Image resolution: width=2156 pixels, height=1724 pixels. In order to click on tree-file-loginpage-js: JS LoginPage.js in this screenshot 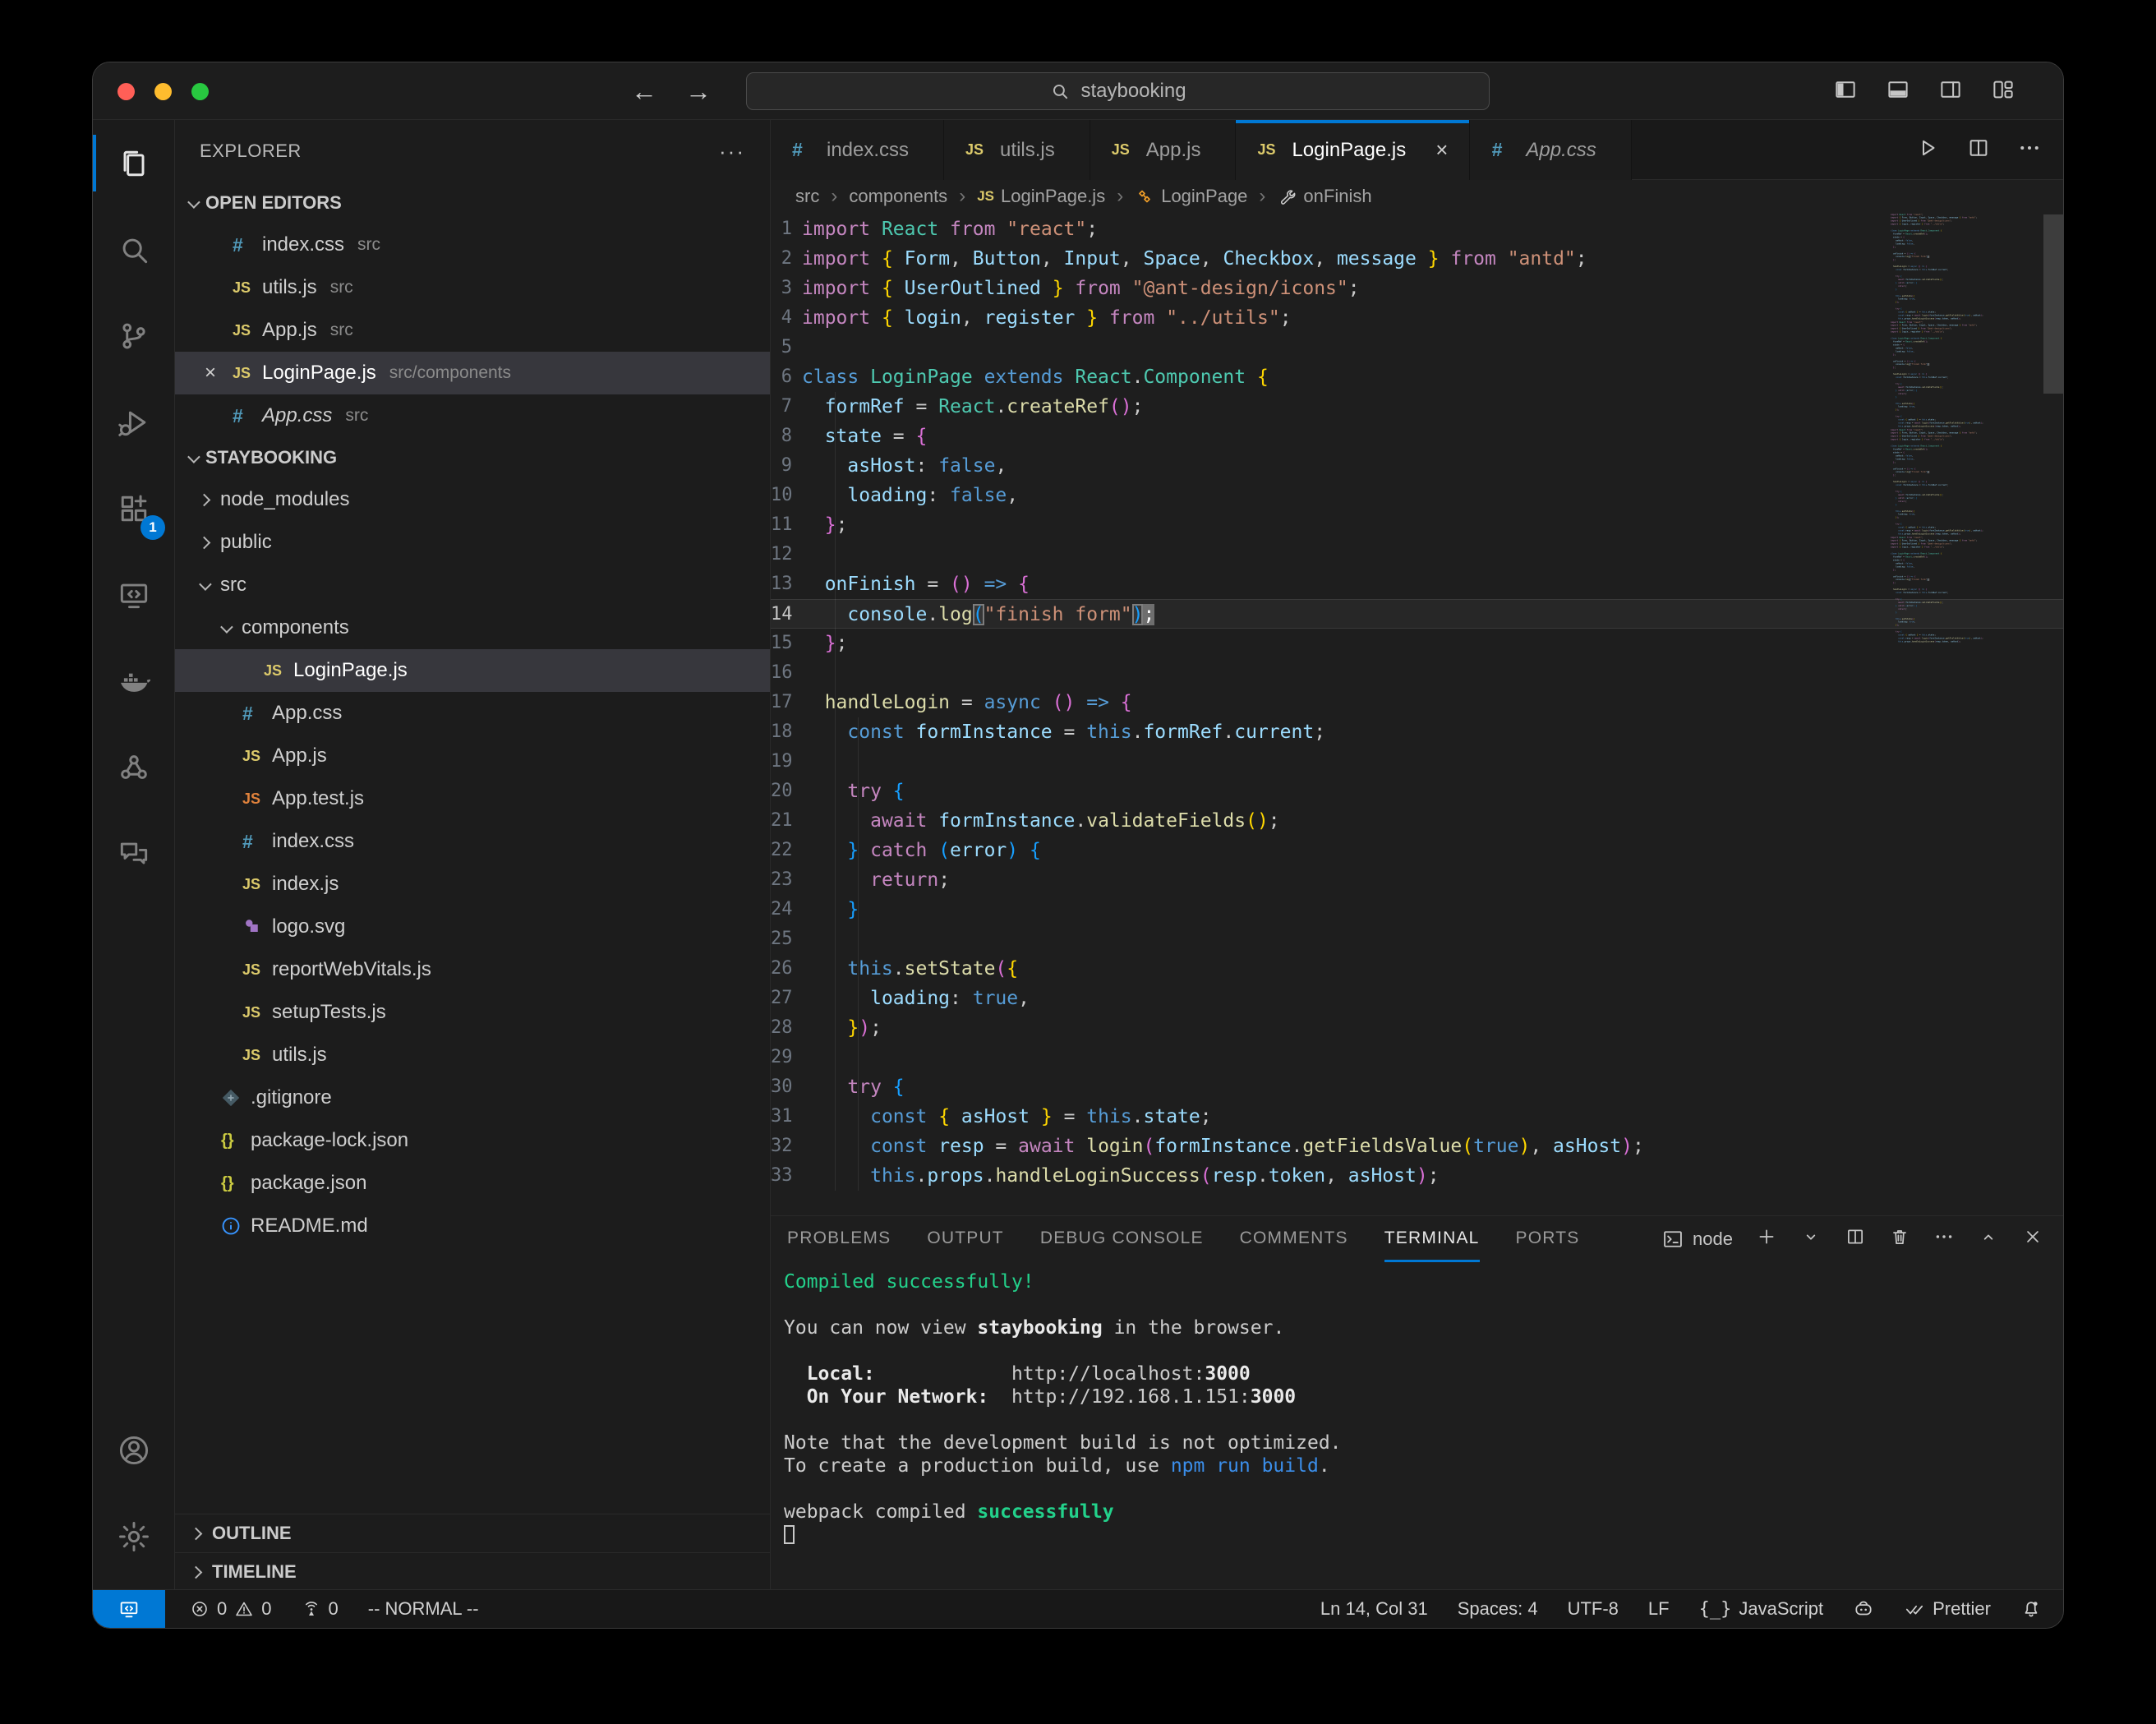, I will do `click(472, 670)`.